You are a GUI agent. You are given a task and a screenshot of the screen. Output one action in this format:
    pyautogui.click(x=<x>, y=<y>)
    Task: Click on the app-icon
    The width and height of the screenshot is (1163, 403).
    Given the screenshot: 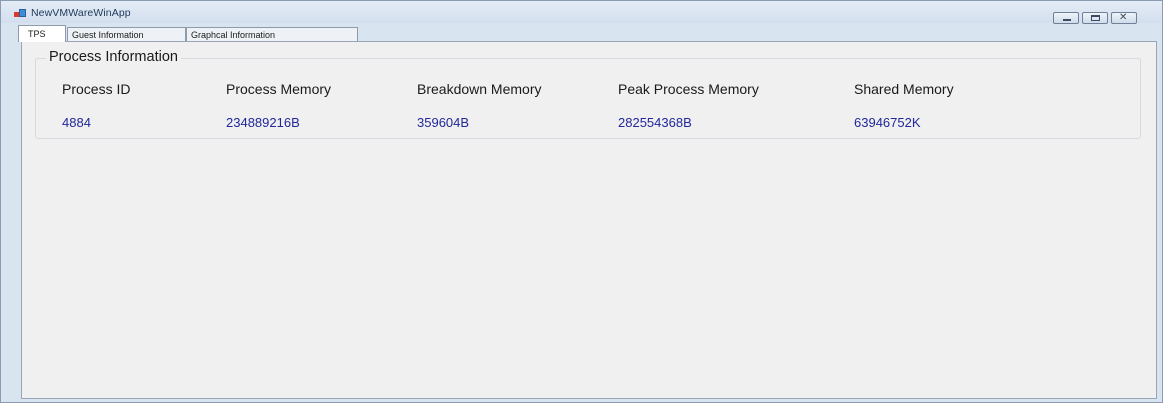 What is the action you would take?
    pyautogui.click(x=20, y=14)
    